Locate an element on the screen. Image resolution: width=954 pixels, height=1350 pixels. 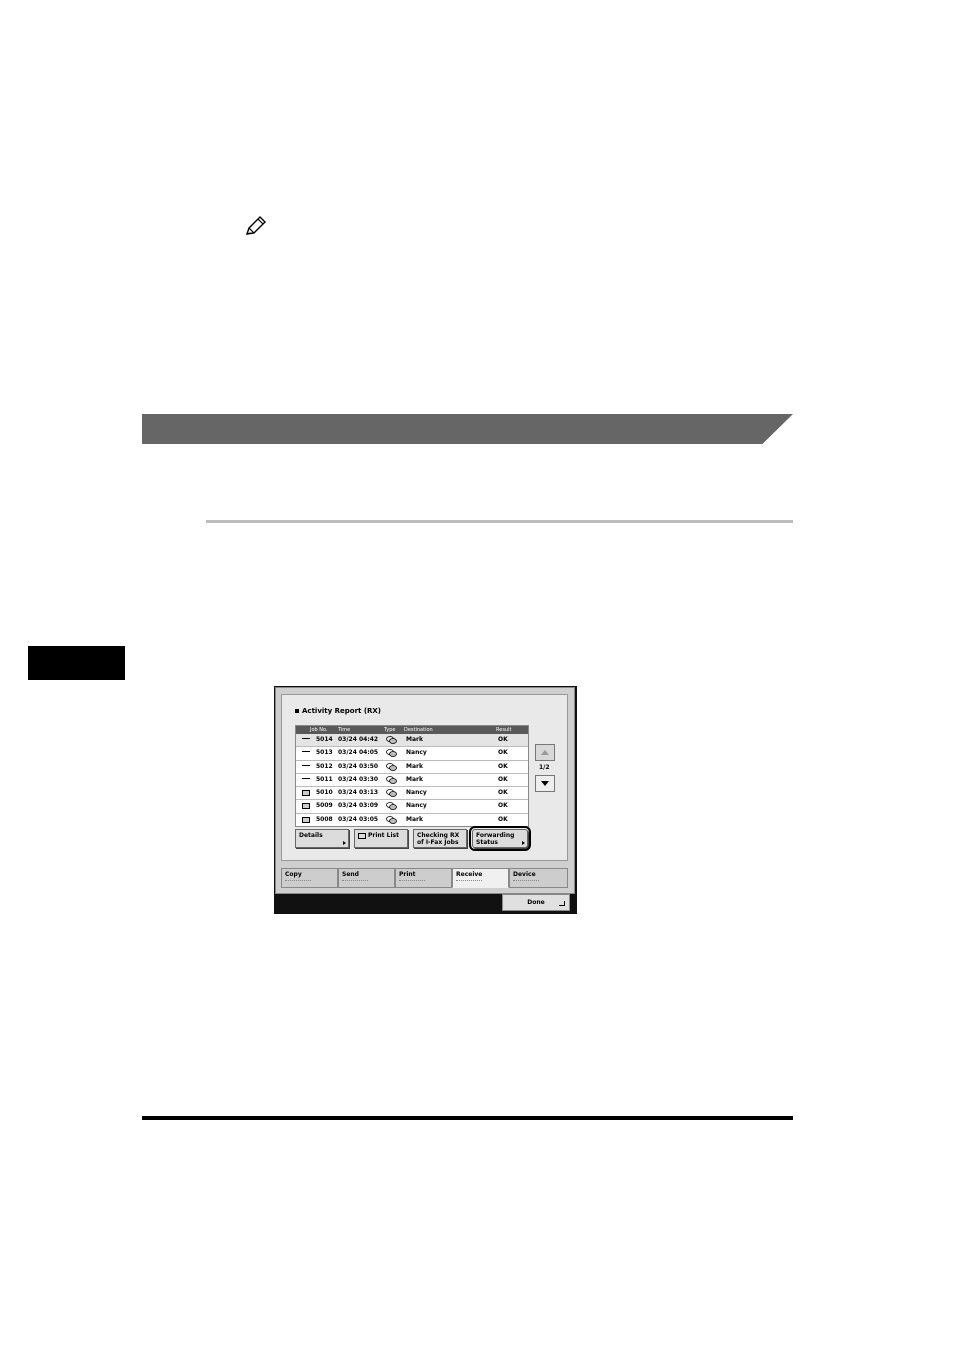
job-no: 5009 is located at coordinates (324, 806).